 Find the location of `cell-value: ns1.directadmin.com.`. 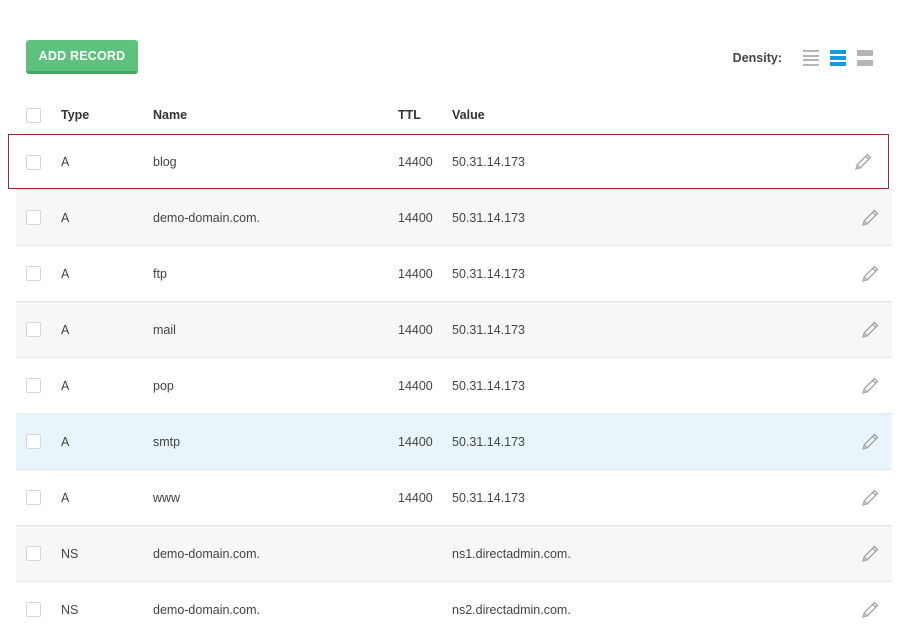

cell-value: ns1.directadmin.com. is located at coordinates (511, 553).